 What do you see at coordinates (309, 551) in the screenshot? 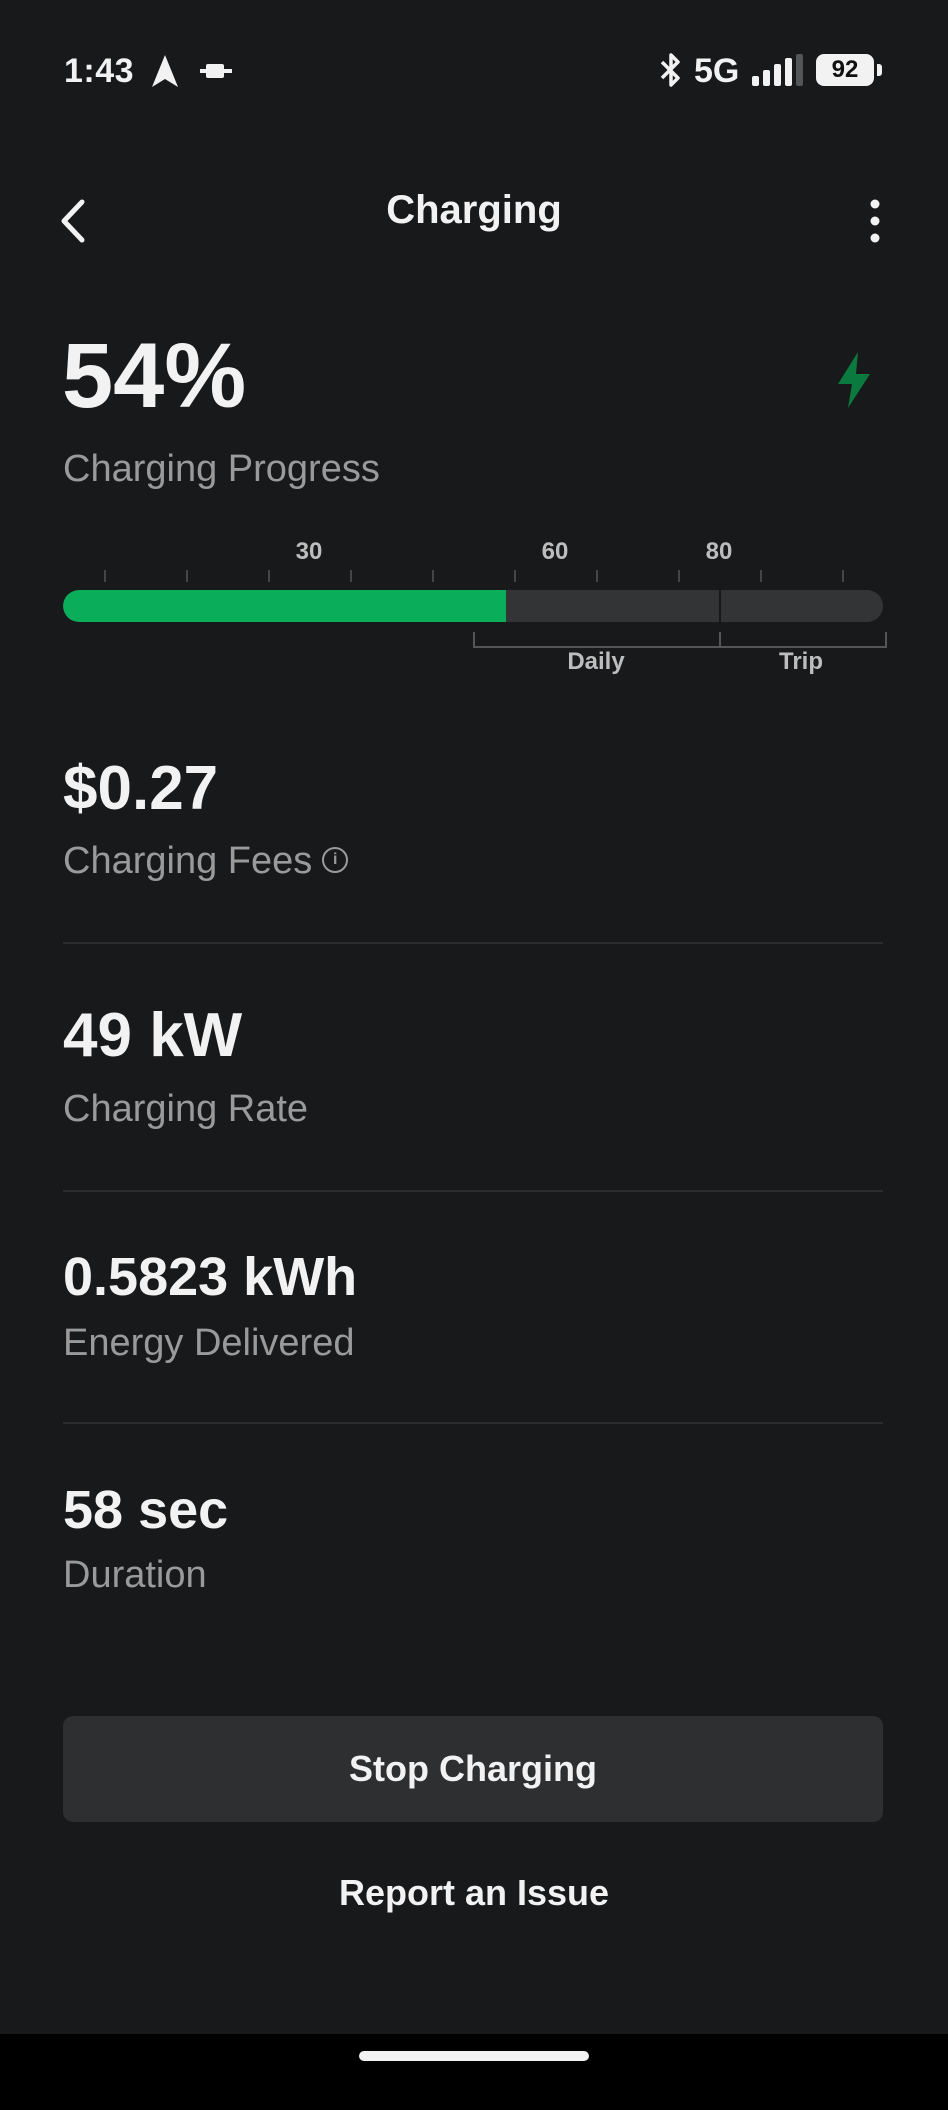
I see `scale-label: 30` at bounding box center [309, 551].